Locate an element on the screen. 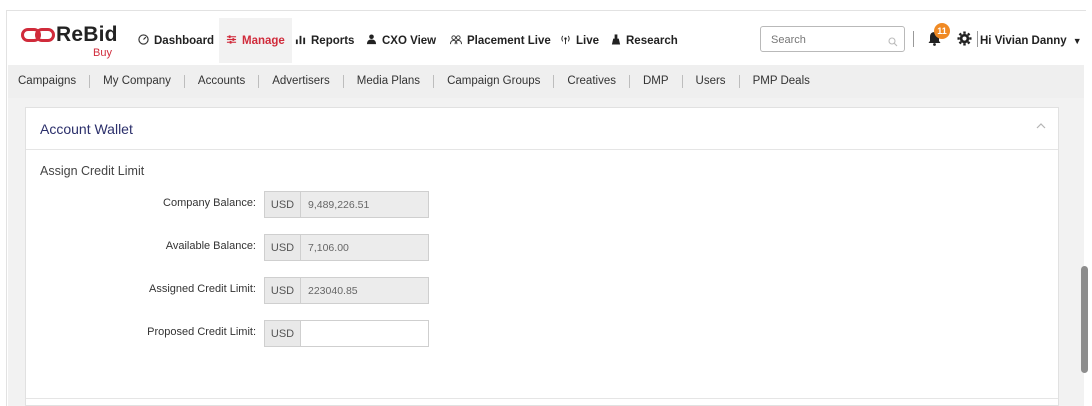 Image resolution: width=1092 pixels, height=406 pixels. nav-dashboard: Dashboard is located at coordinates (176, 40).